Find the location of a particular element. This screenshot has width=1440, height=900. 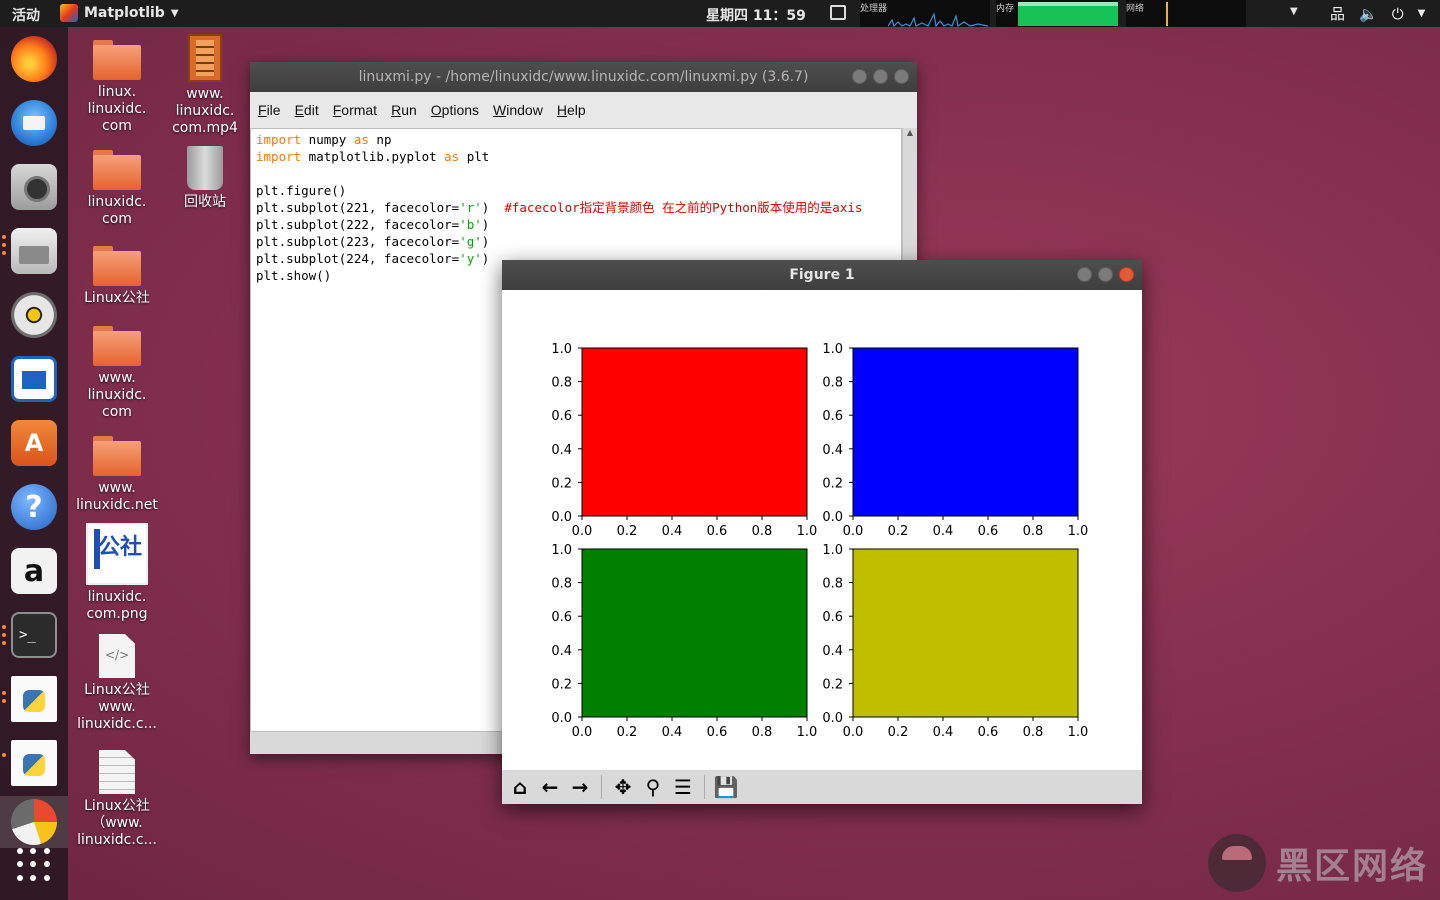

desktop-folder-www-linuxidc-net: www. linuxidc.net is located at coordinates (117, 475).